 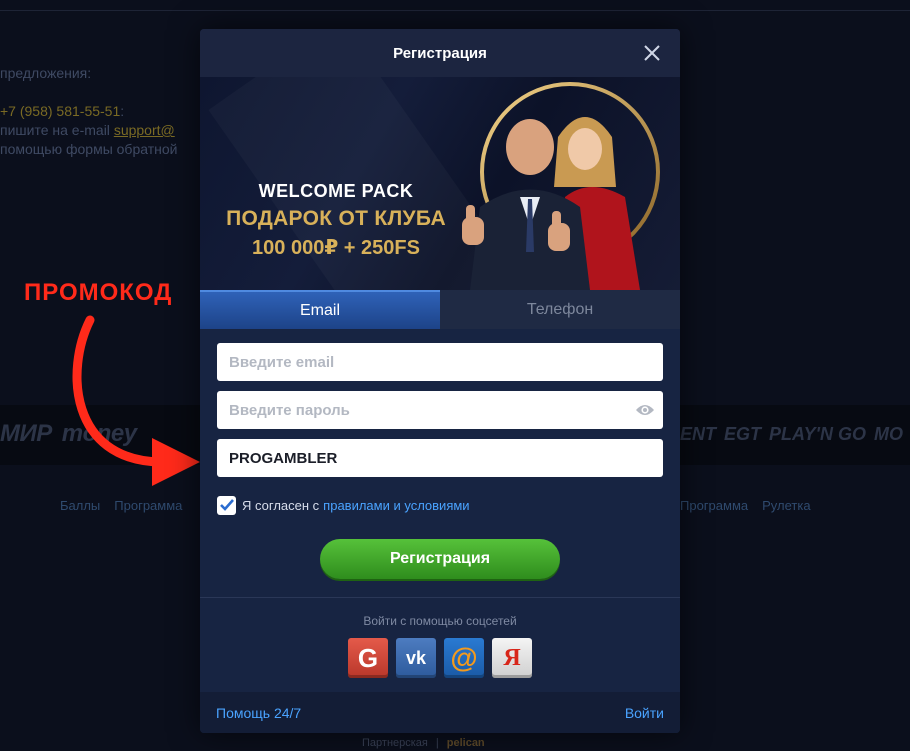 What do you see at coordinates (465, 743) in the screenshot?
I see `pelican-logo: pelican` at bounding box center [465, 743].